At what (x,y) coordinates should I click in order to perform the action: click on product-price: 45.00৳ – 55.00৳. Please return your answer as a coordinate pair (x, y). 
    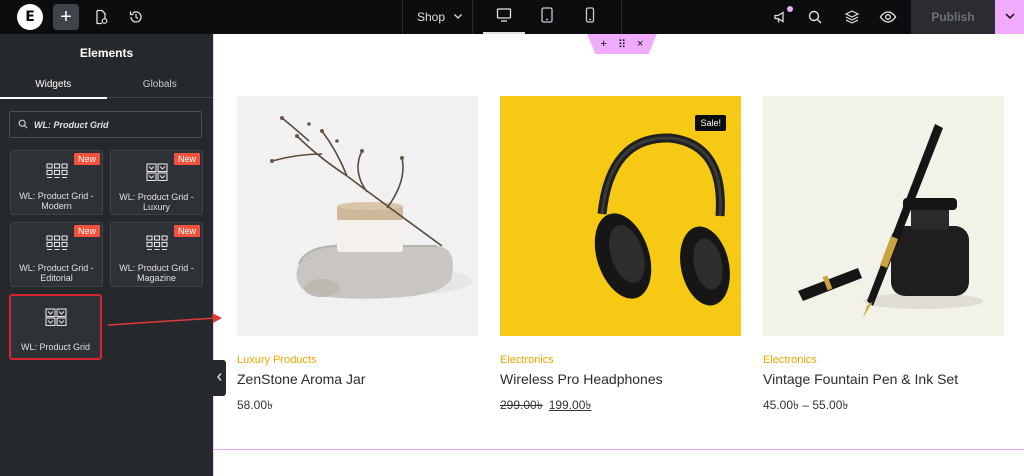
    Looking at the image, I should click on (883, 407).